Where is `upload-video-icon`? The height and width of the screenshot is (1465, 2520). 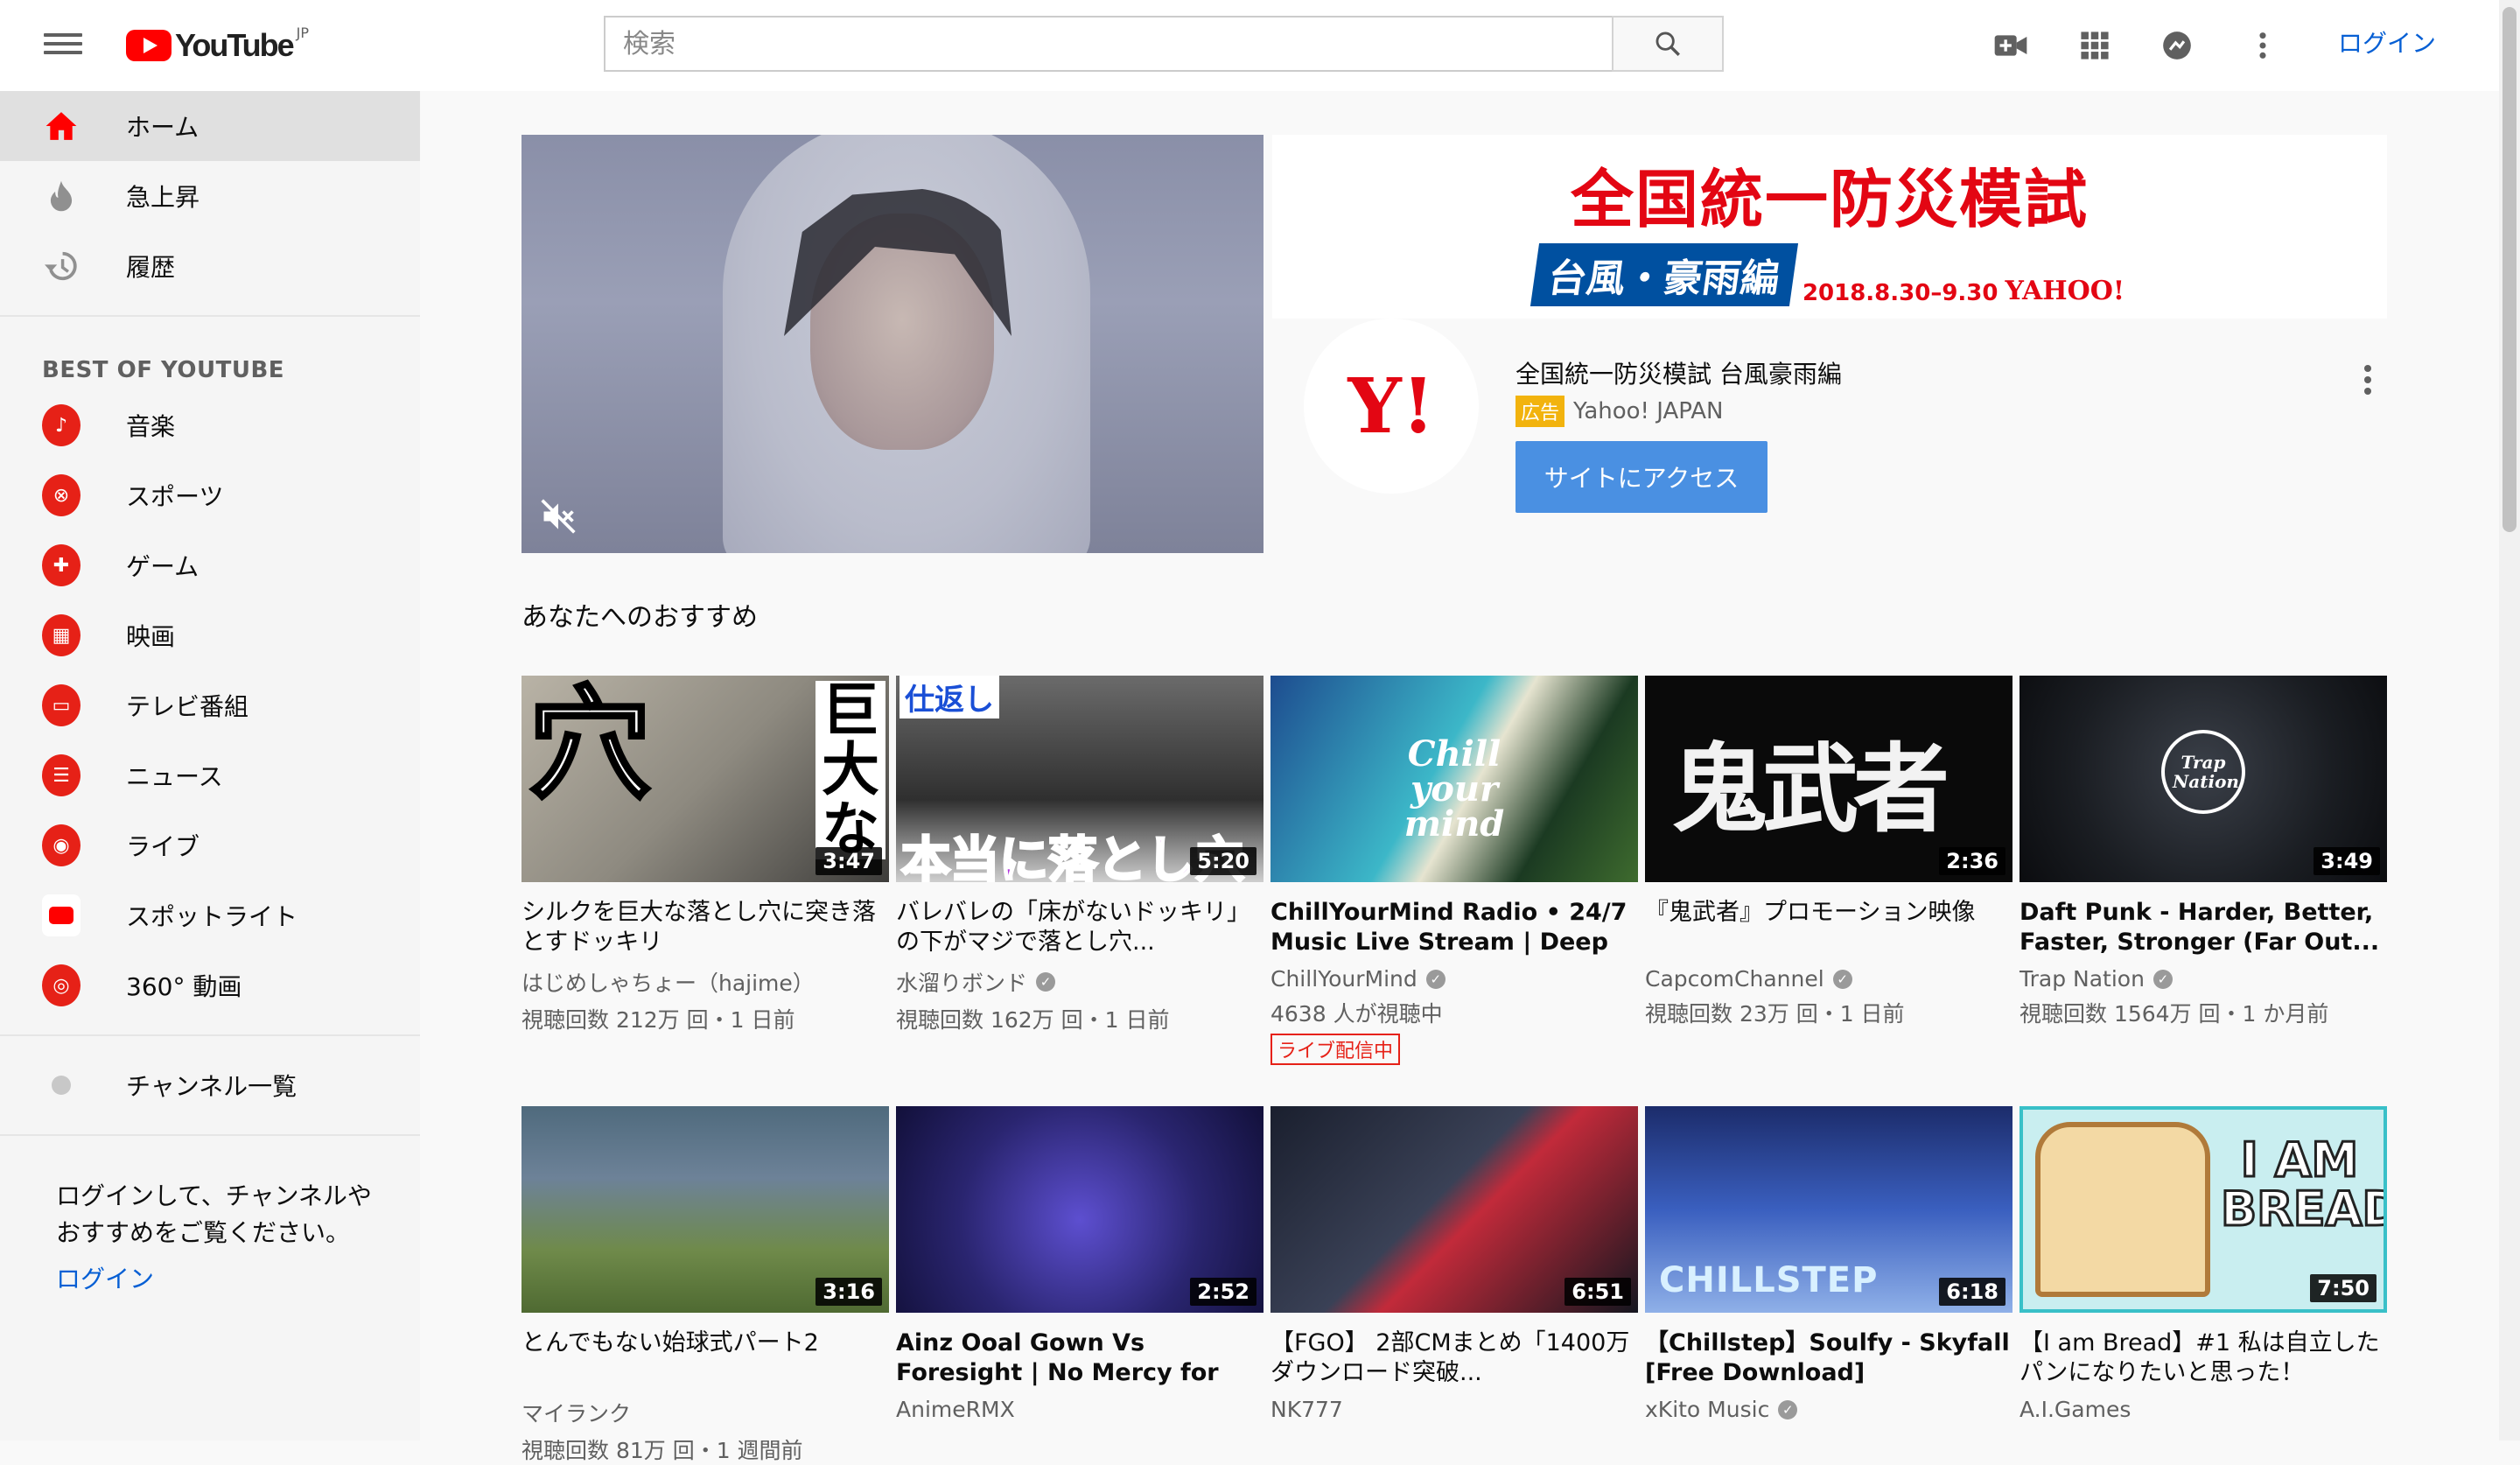 upload-video-icon is located at coordinates (2011, 45).